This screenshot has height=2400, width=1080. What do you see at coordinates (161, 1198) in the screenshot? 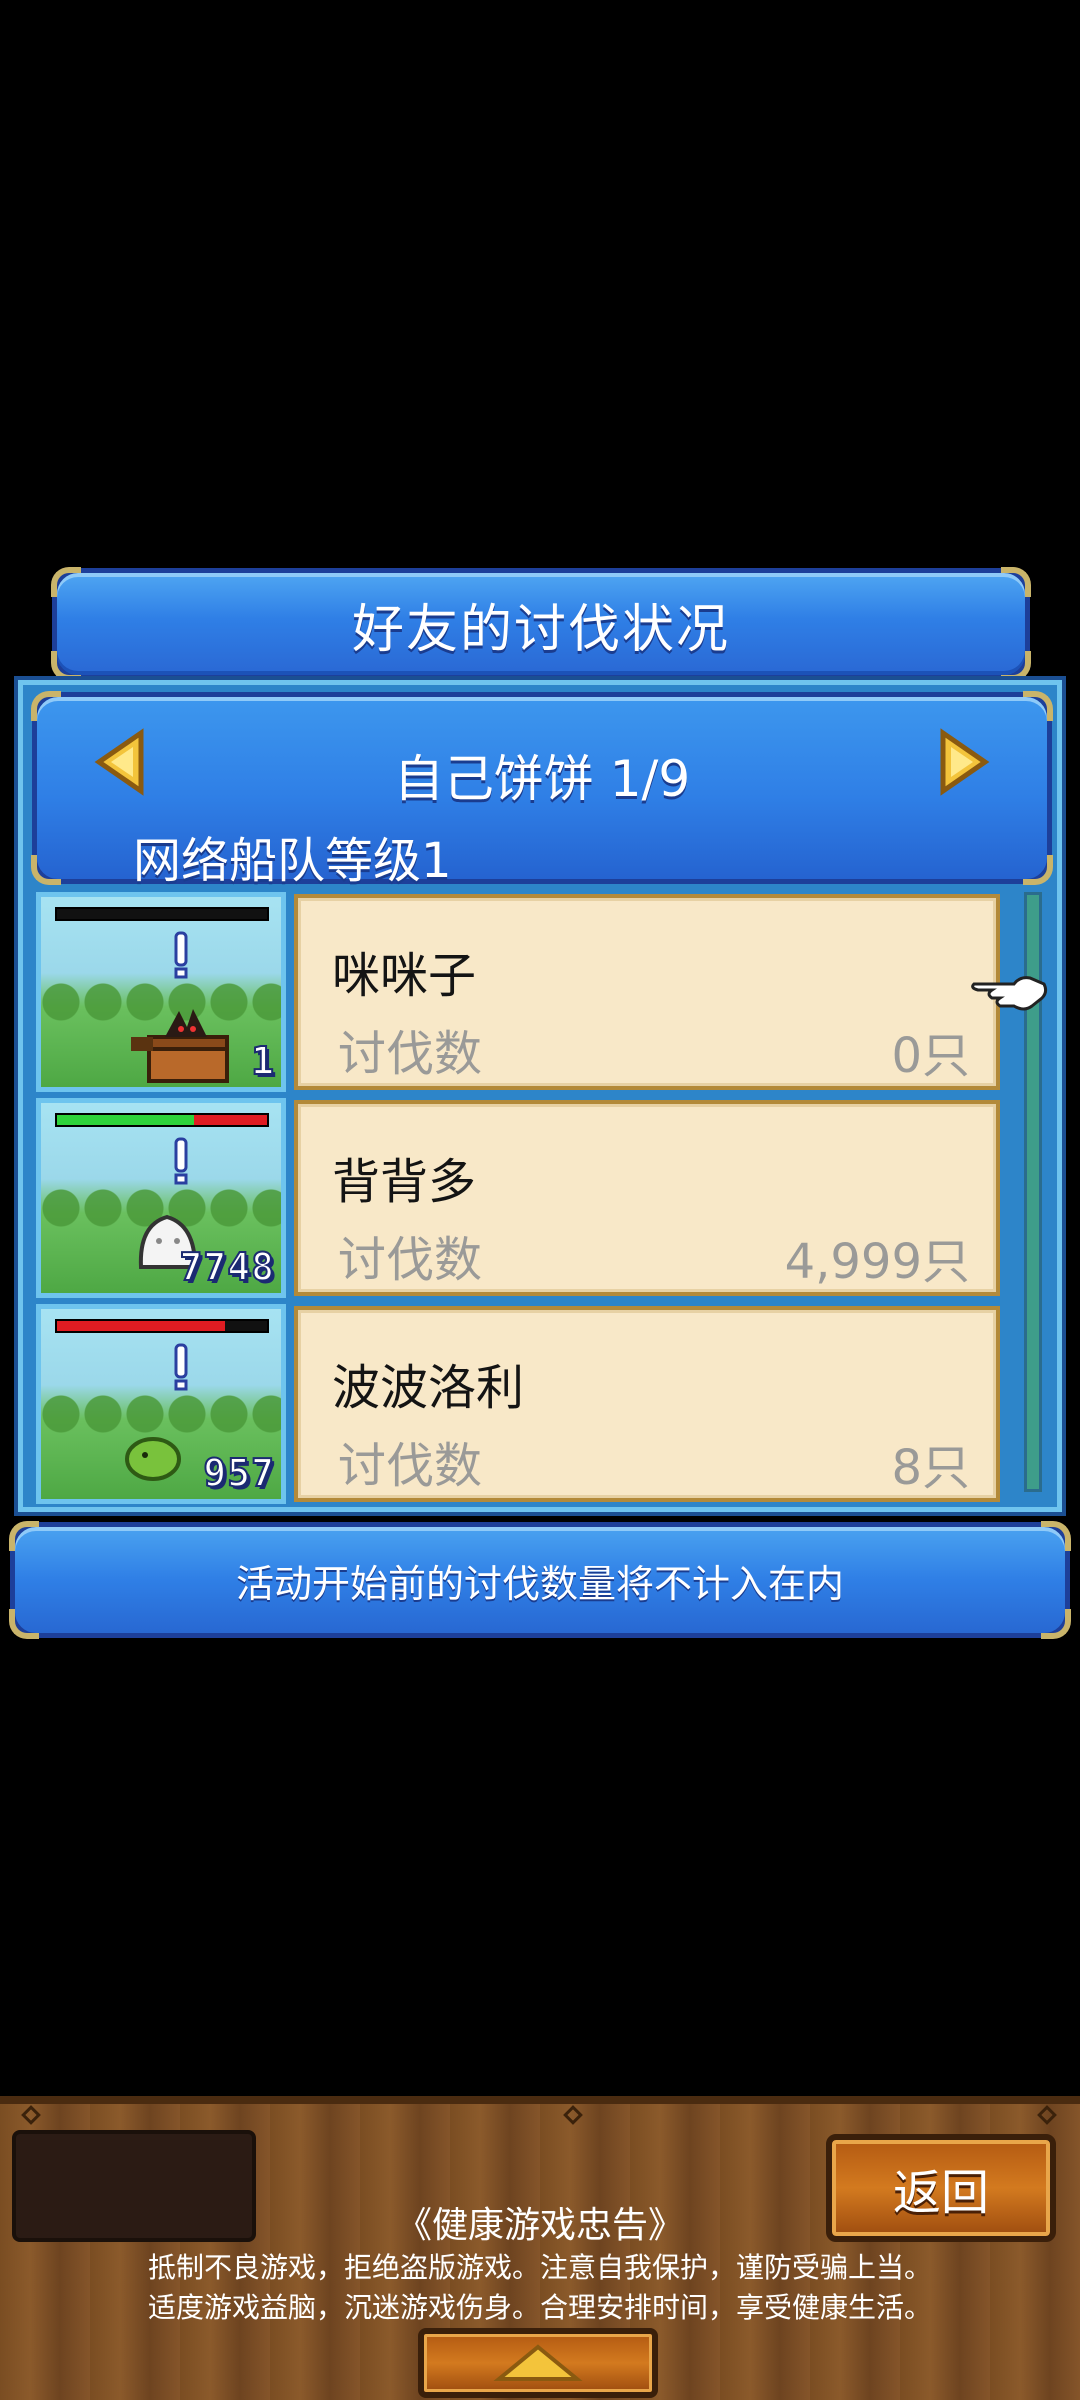
I see `monster-portrait: 7748` at bounding box center [161, 1198].